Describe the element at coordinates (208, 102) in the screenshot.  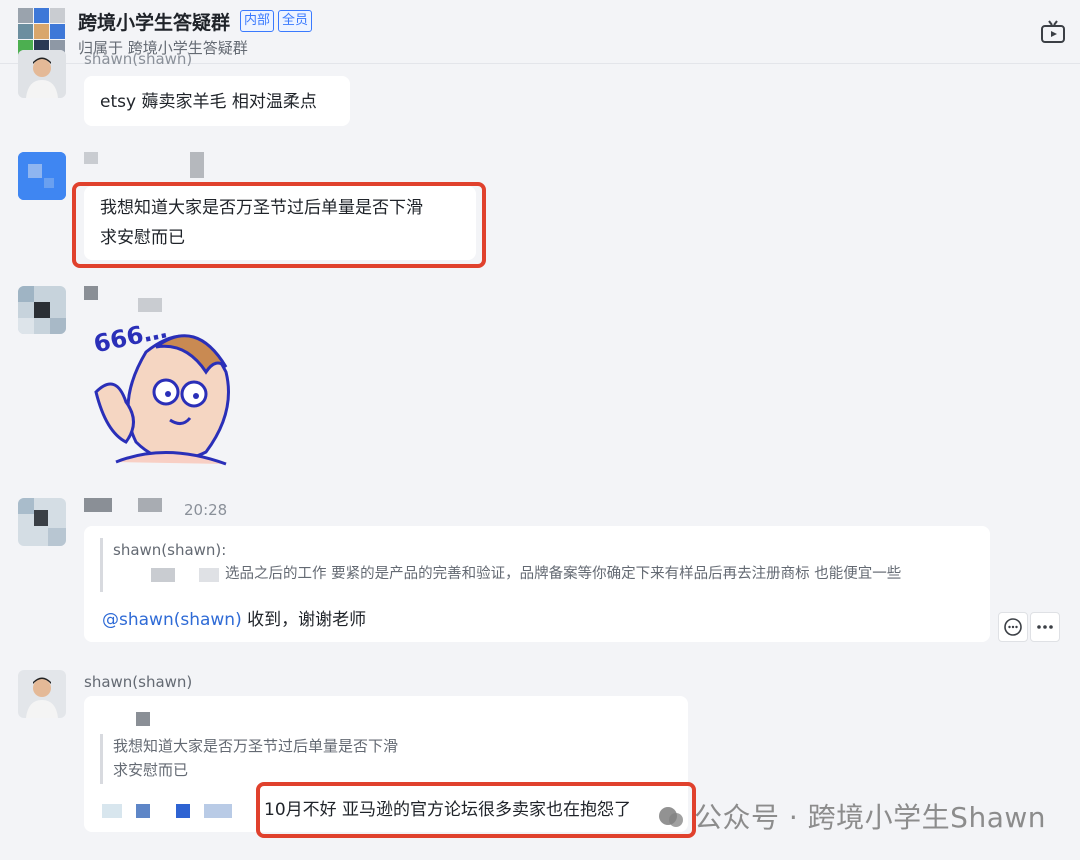
I see `message-text: etsy 薅卖家羊毛 相对温柔点` at that location.